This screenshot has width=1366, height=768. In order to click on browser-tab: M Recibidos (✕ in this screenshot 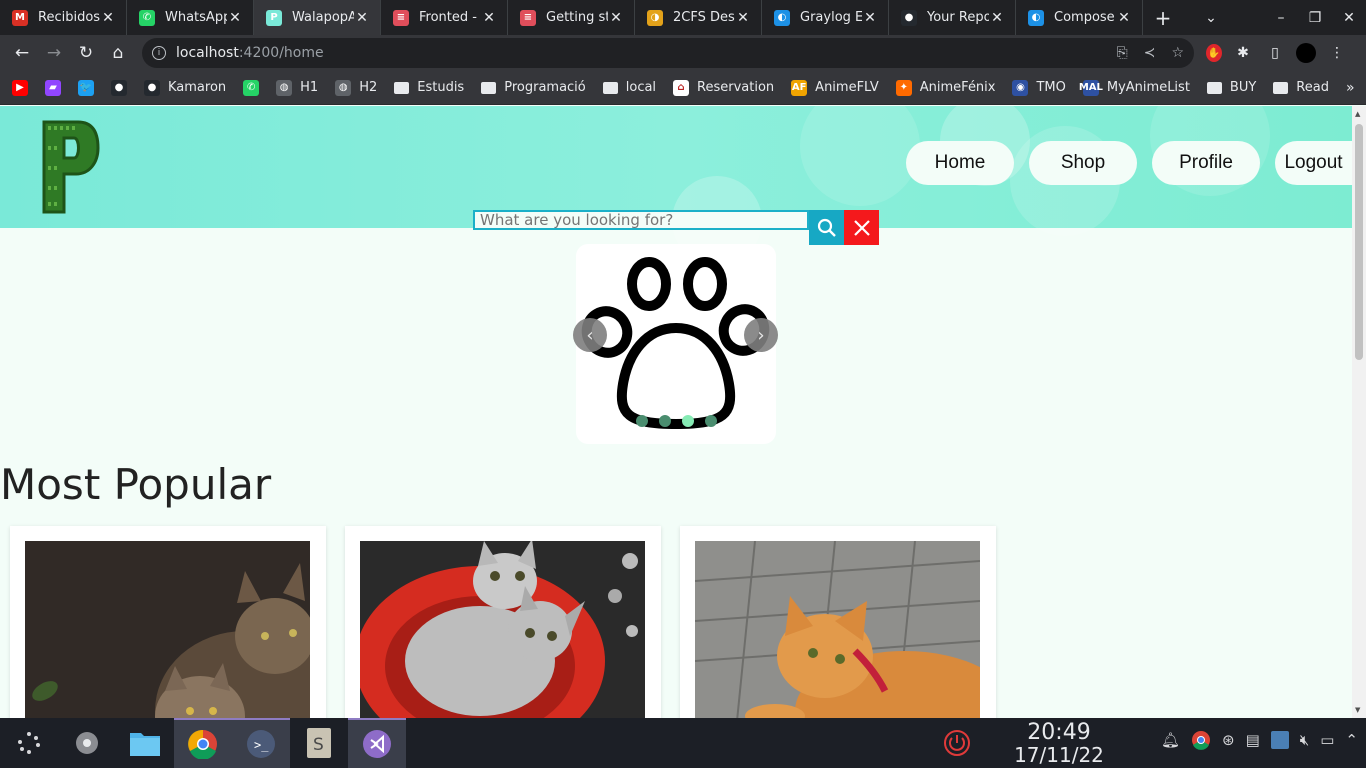, I will do `click(63, 17)`.